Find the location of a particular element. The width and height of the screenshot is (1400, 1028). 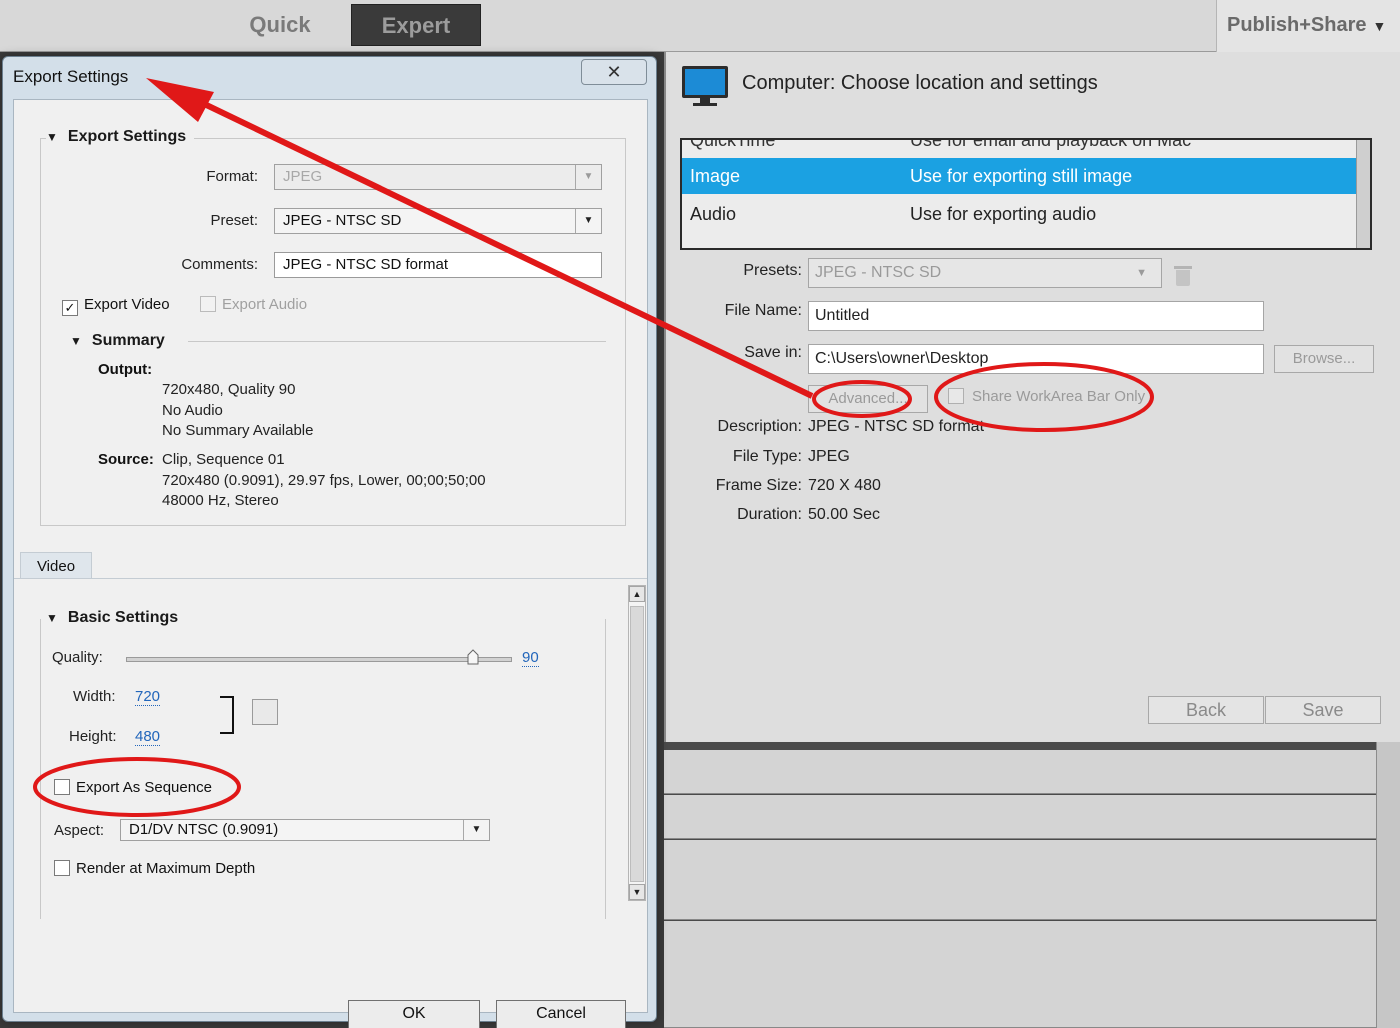

close-button: ✕ is located at coordinates (614, 72).